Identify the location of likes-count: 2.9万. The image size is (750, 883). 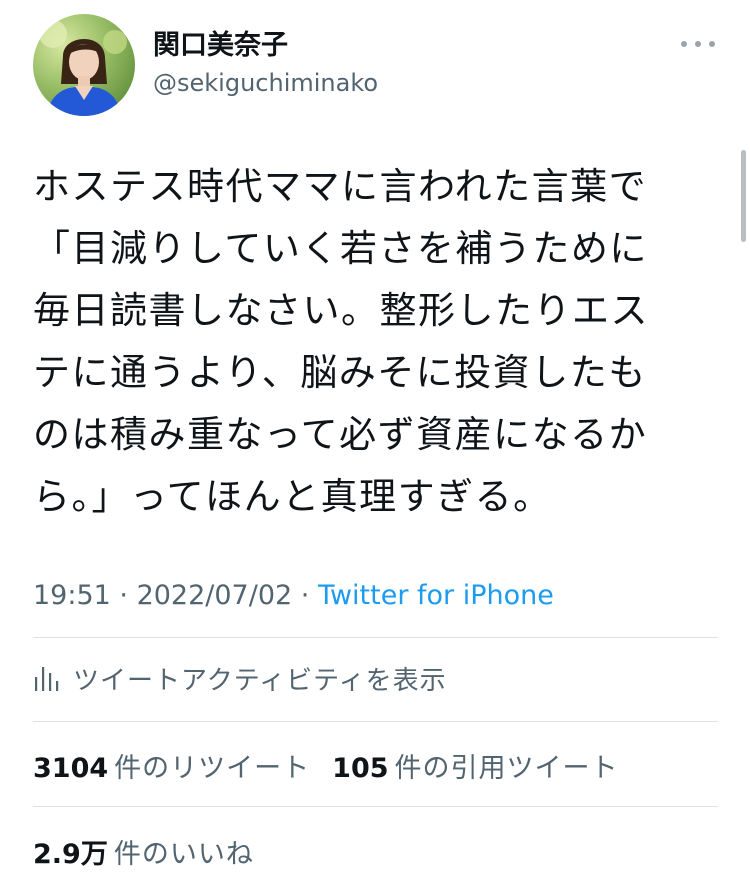
(70, 854).